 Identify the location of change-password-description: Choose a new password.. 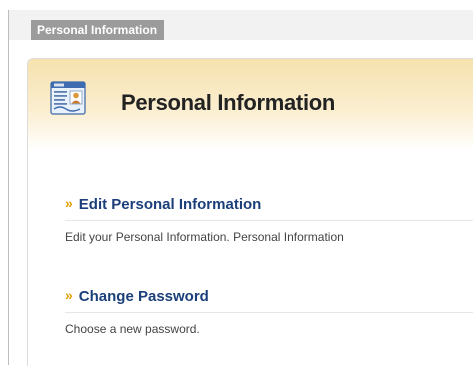
(132, 329).